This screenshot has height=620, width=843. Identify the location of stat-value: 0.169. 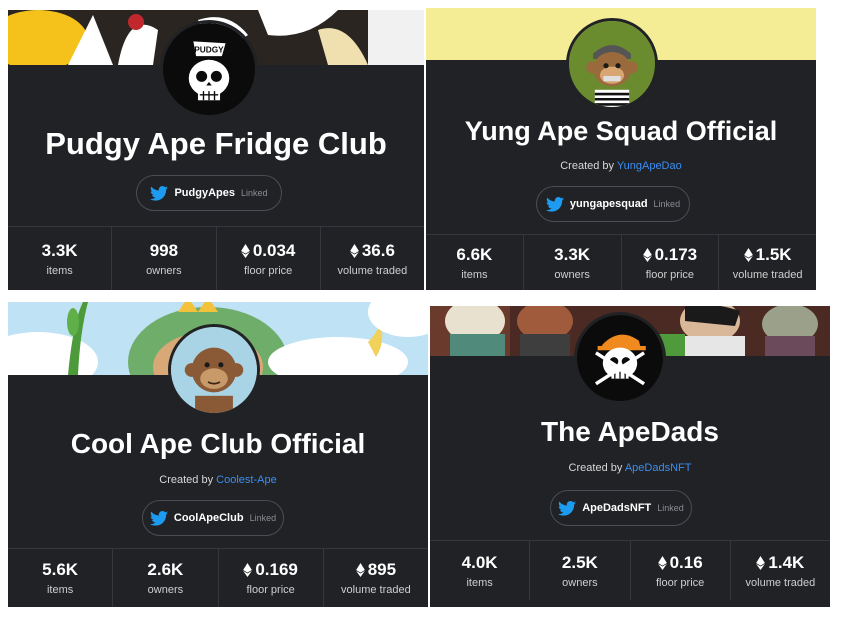
(276, 569).